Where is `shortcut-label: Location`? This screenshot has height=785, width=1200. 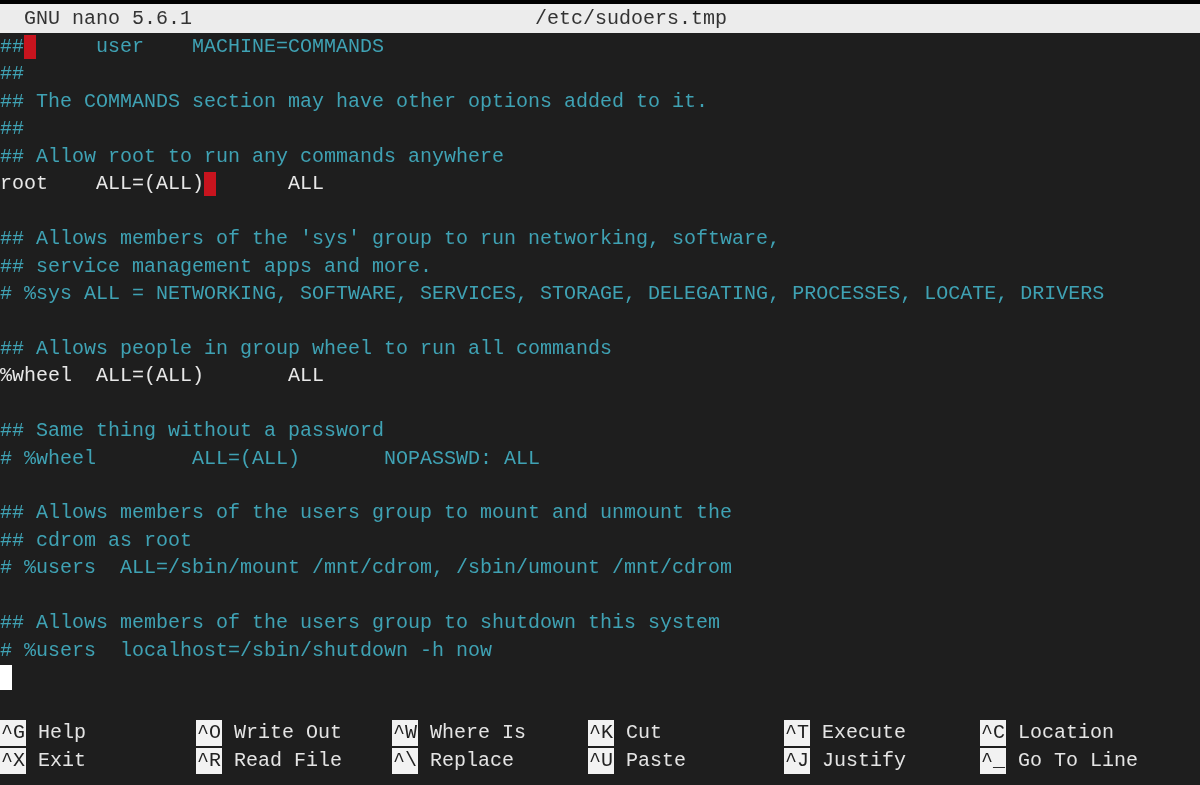 shortcut-label: Location is located at coordinates (1066, 732).